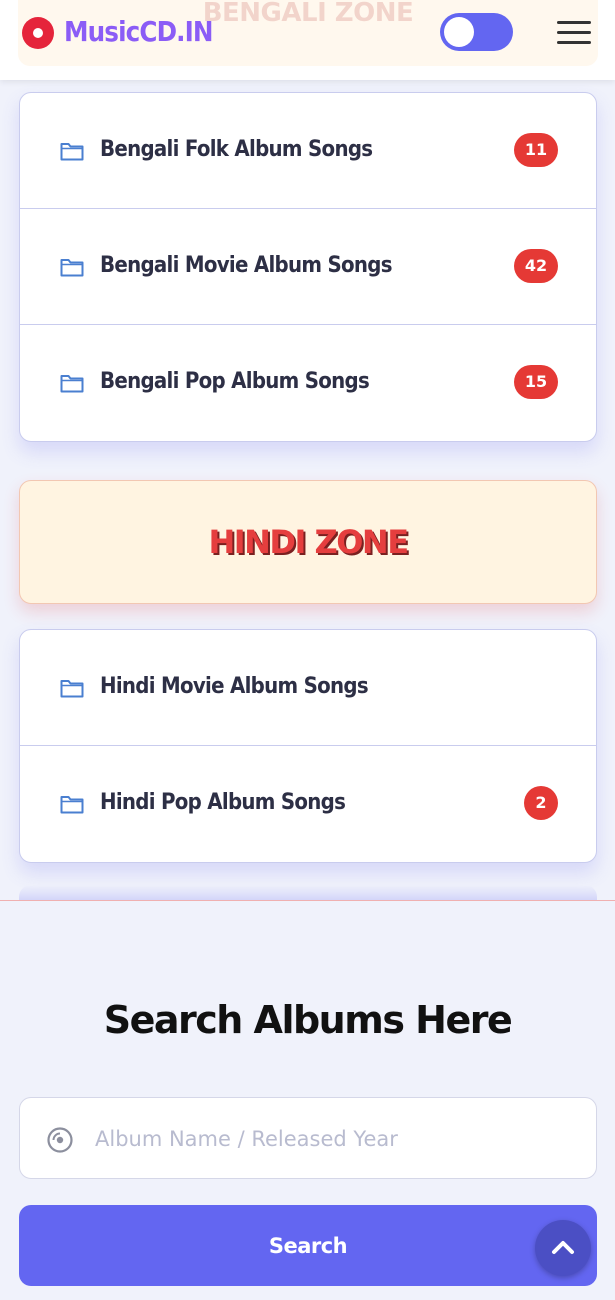 The height and width of the screenshot is (1300, 615). Describe the element at coordinates (308, 893) in the screenshot. I see `next-zone-shadow` at that location.